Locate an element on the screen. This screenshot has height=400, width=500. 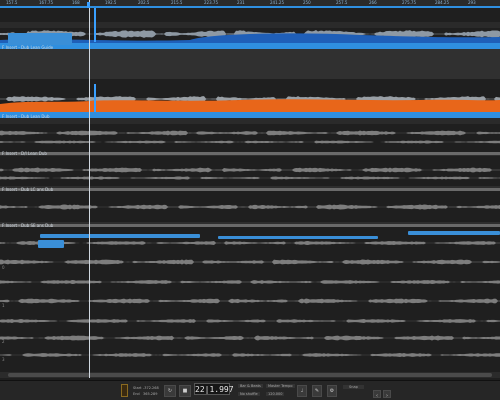
ruler-tick-label: 202.5 is located at coordinates (144, 2).